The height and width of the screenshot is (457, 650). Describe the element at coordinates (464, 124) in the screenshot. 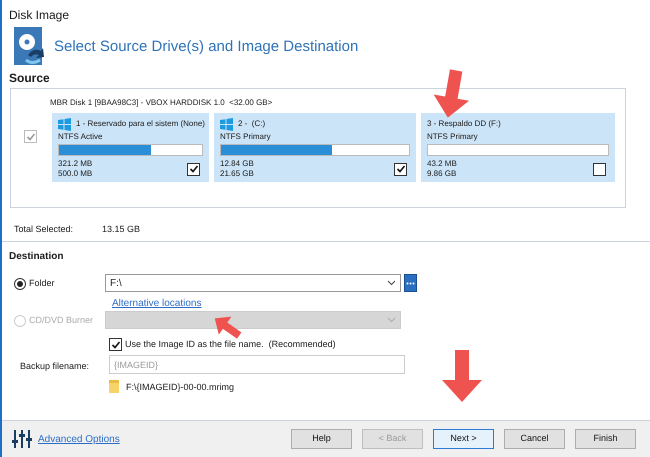

I see `partition-name: 3 - Respaldo DD (F:)` at that location.